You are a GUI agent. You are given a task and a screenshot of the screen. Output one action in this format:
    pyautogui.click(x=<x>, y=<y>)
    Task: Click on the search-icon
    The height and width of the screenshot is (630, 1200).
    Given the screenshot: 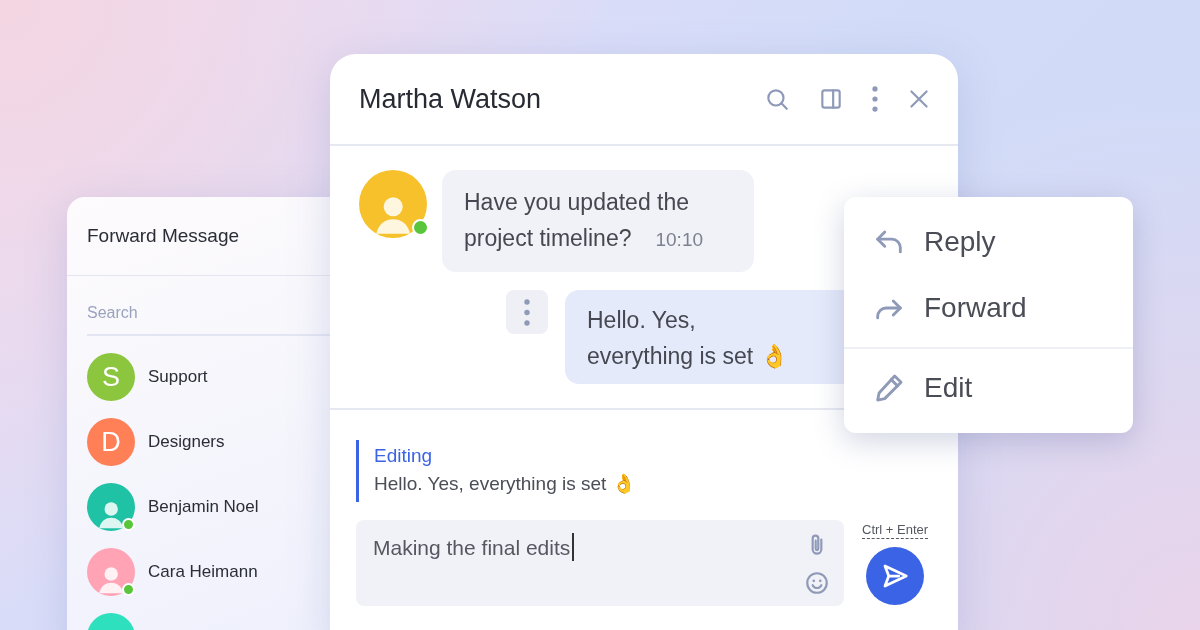 What is the action you would take?
    pyautogui.click(x=777, y=99)
    